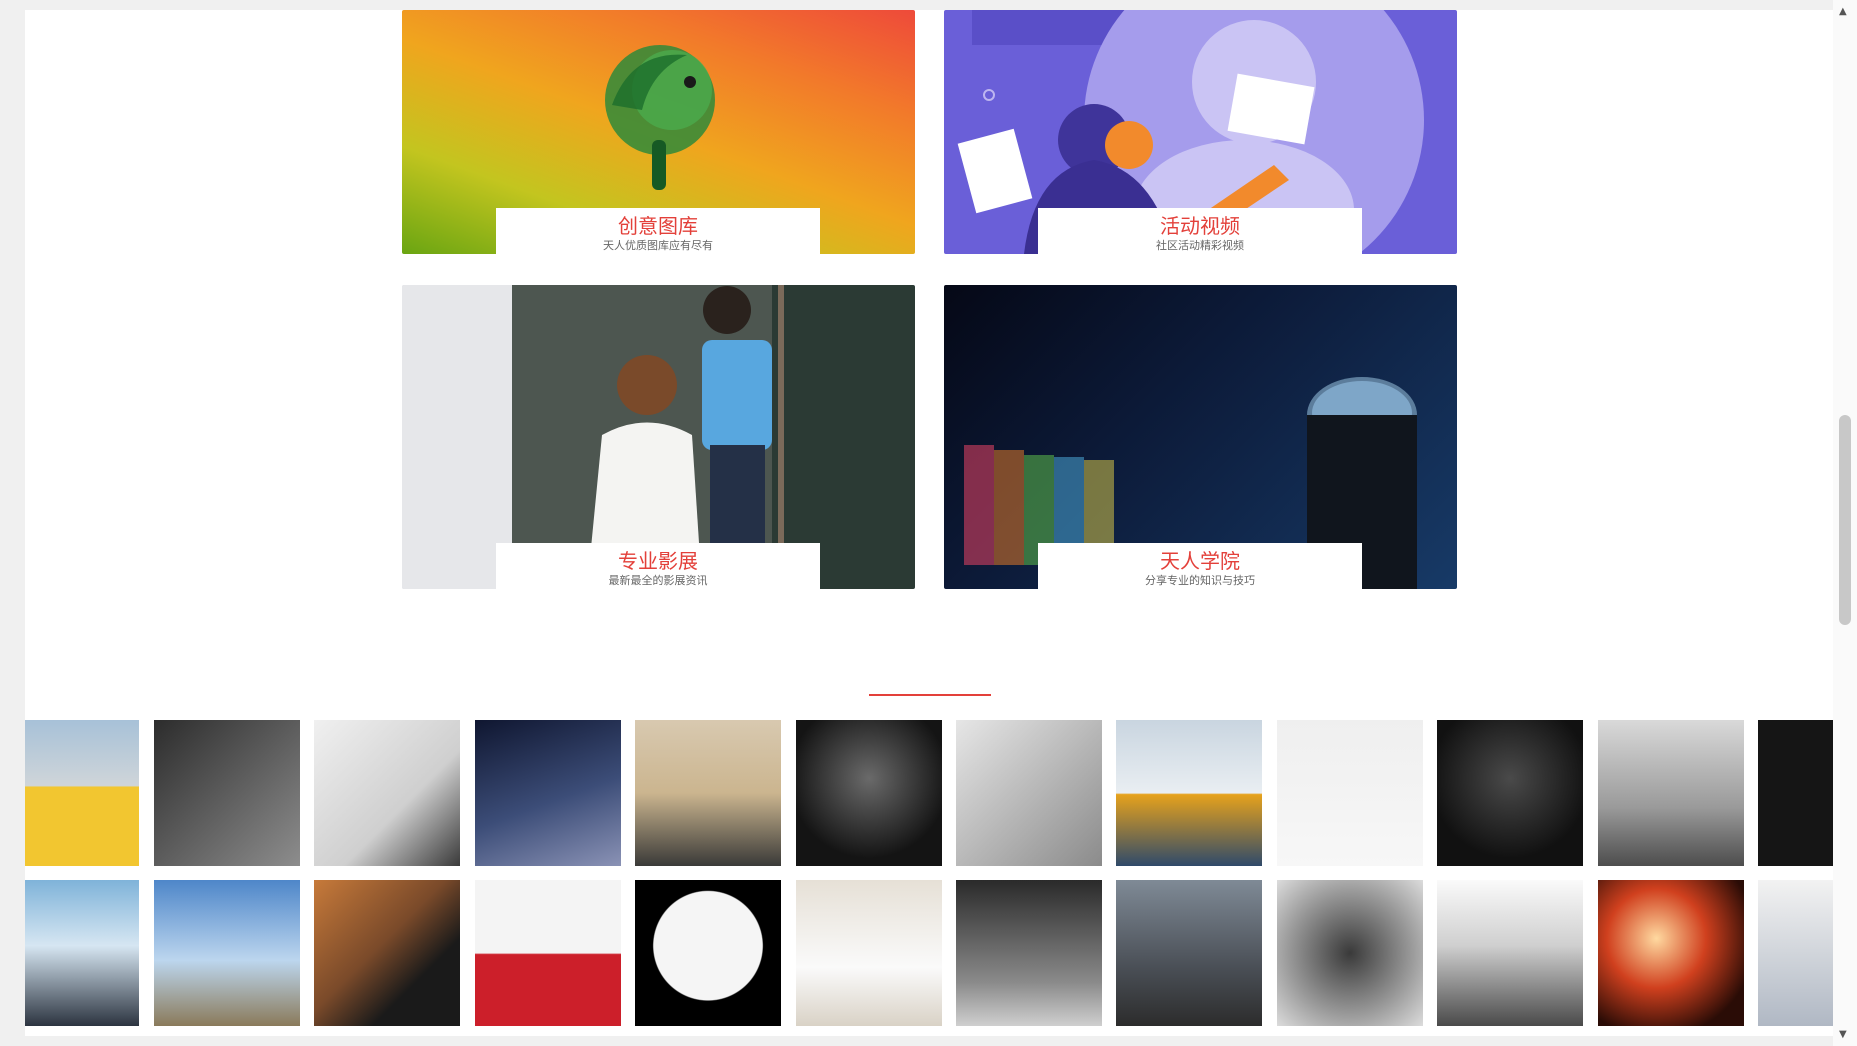 The image size is (1857, 1046). What do you see at coordinates (658, 132) in the screenshot?
I see `card-creative-gallery: 创意图库 天人优质图库应有尽有` at bounding box center [658, 132].